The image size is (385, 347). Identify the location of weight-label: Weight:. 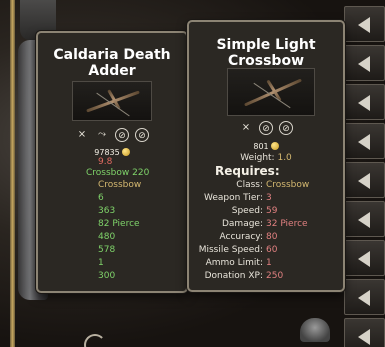
(257, 158).